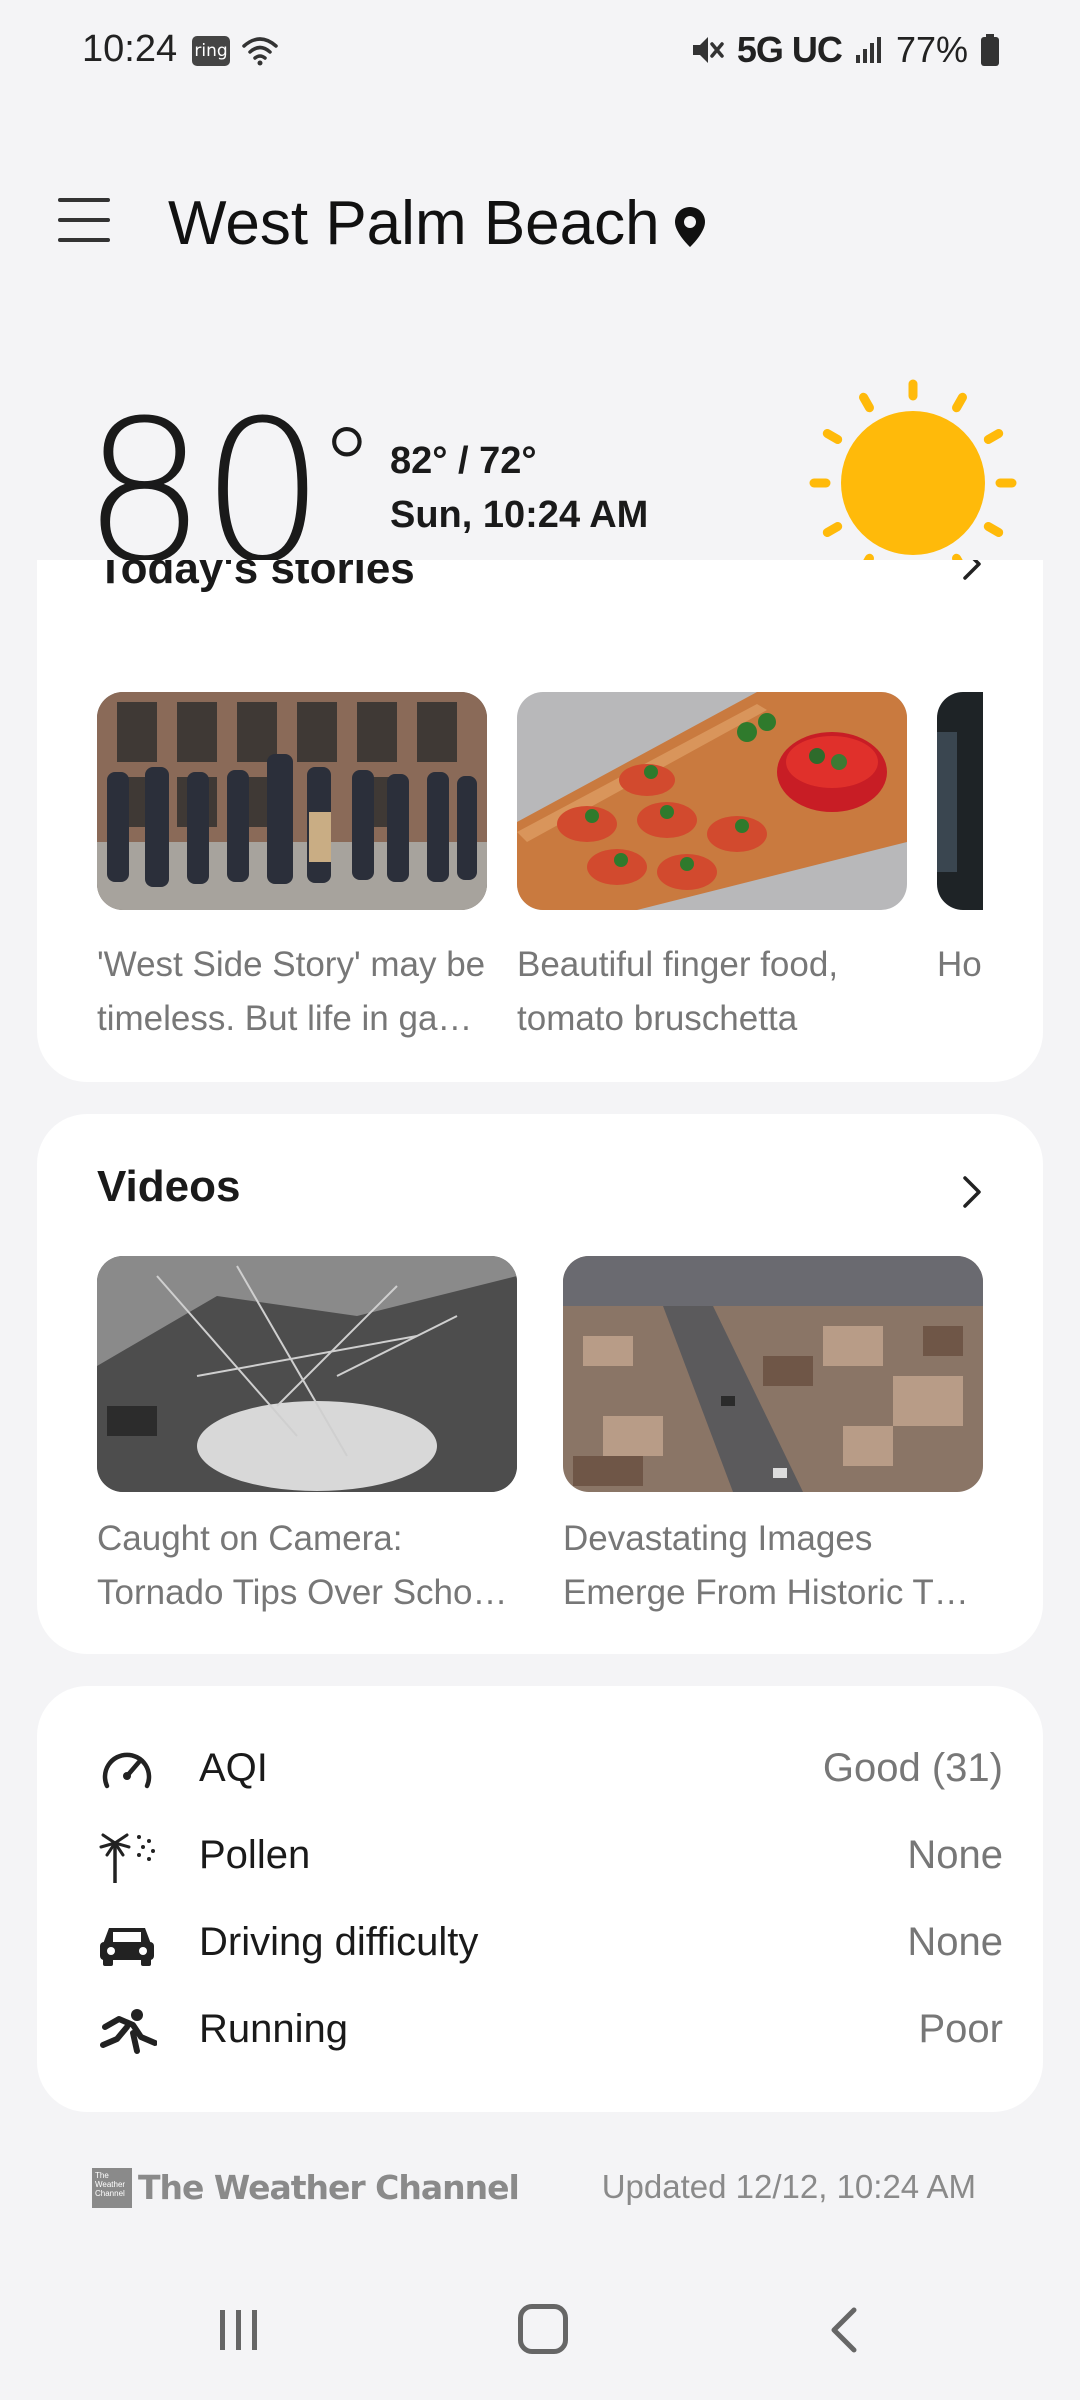  I want to click on system-nav-bar, so click(540, 2330).